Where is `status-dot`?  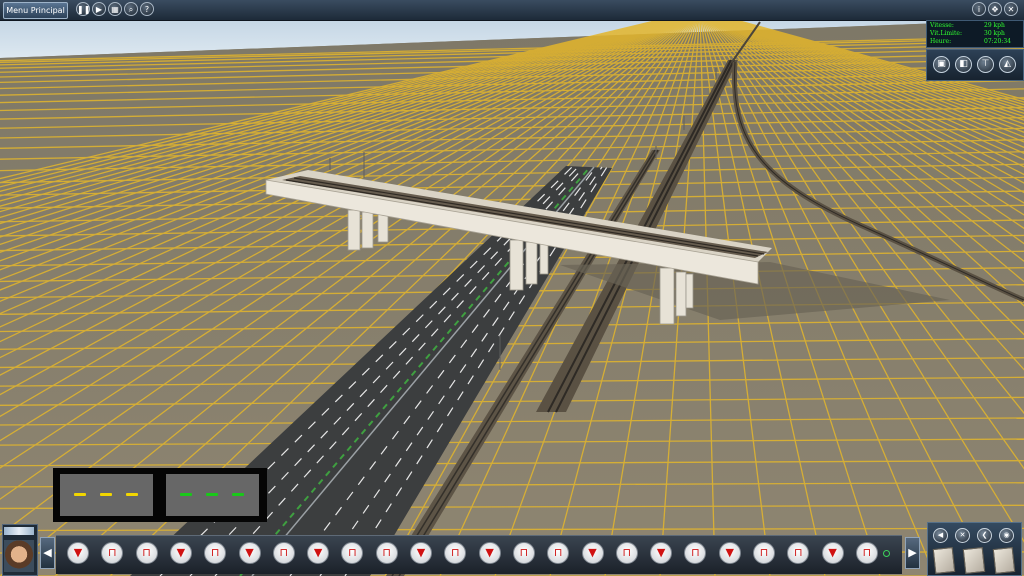 status-dot is located at coordinates (886, 553).